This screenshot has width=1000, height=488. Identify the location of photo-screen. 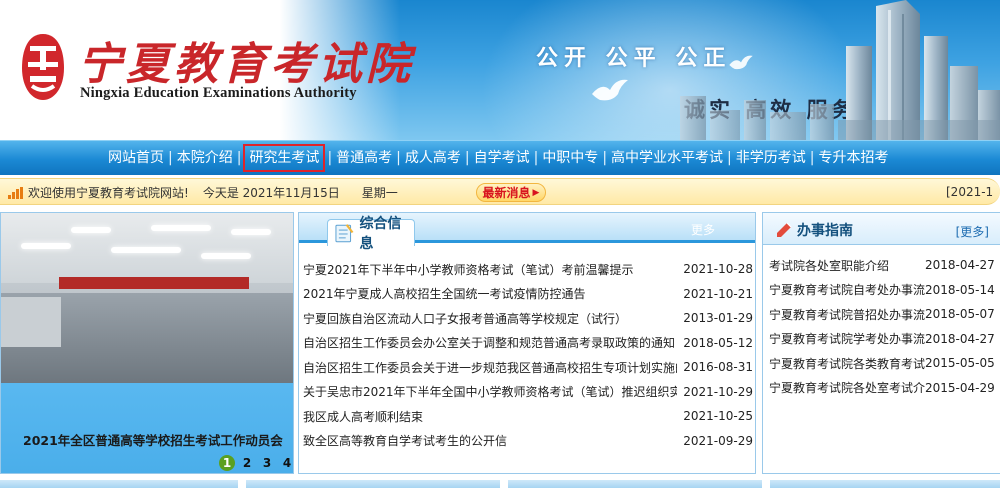
(31, 322).